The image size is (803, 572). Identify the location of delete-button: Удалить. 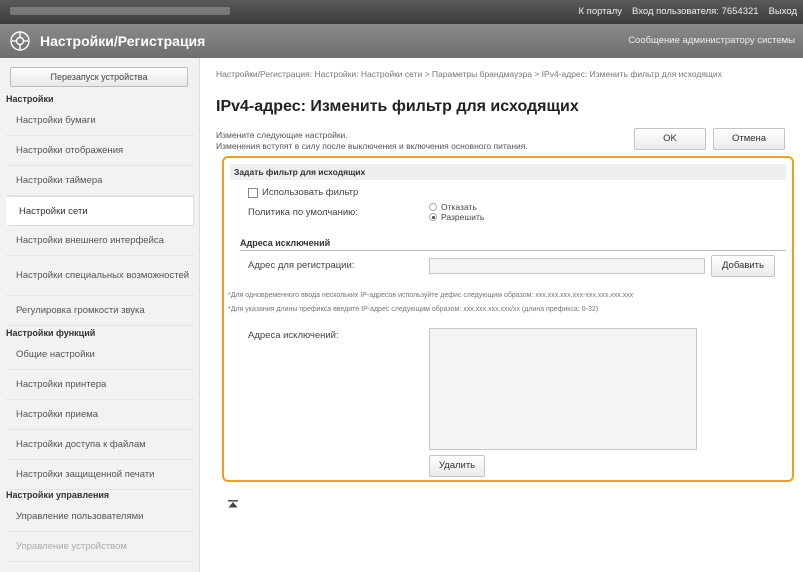
(457, 466).